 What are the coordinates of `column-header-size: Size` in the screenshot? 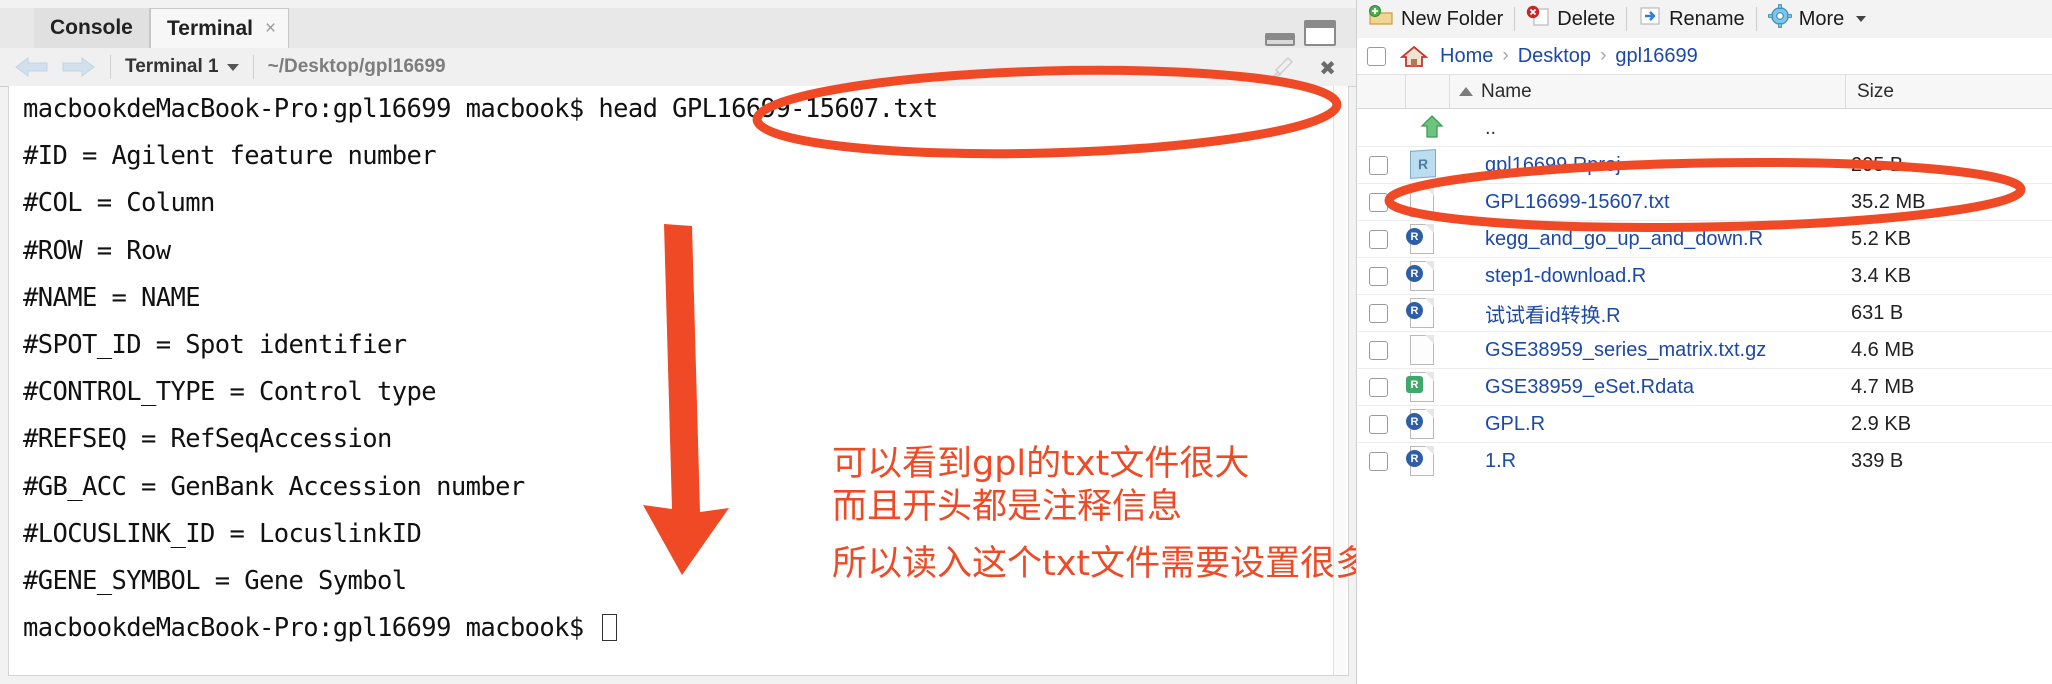 It's located at (1875, 91).